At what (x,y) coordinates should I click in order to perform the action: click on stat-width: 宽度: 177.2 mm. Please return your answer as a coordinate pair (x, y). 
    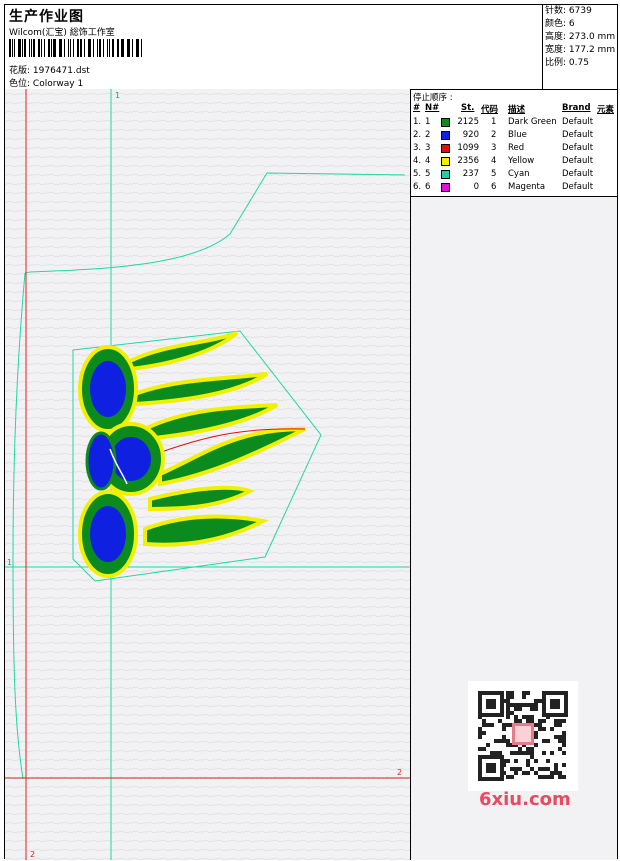
    Looking at the image, I should click on (582, 50).